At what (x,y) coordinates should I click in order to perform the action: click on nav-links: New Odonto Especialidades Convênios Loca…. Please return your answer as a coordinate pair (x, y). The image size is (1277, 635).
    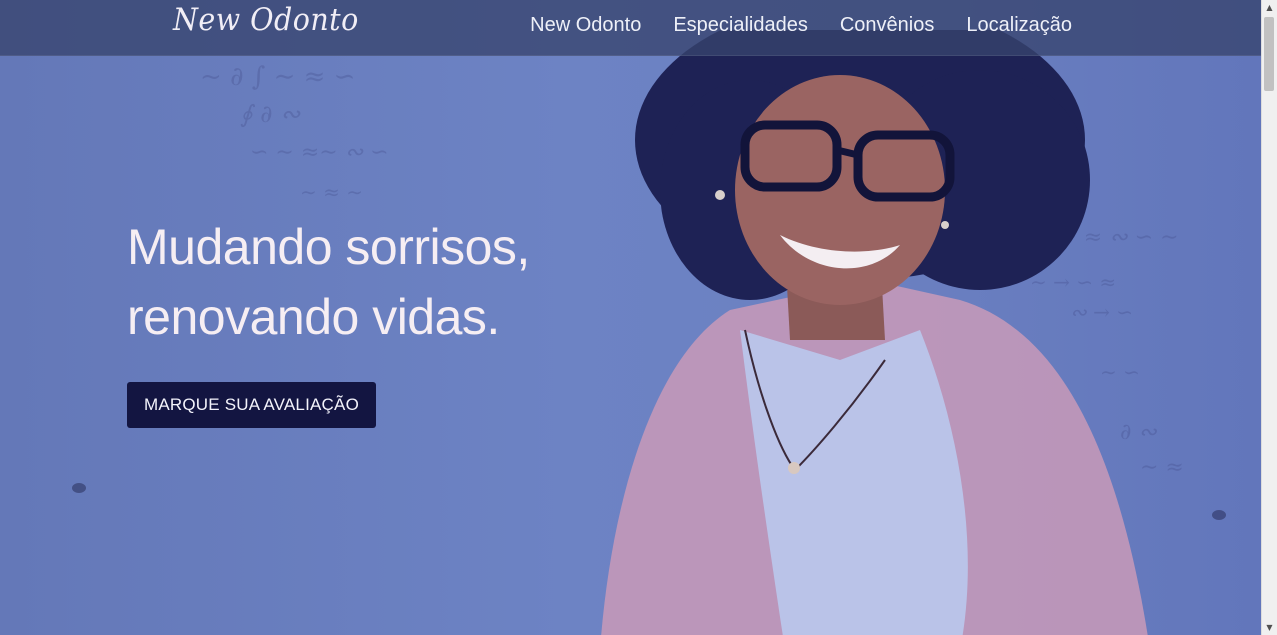
    Looking at the image, I should click on (801, 25).